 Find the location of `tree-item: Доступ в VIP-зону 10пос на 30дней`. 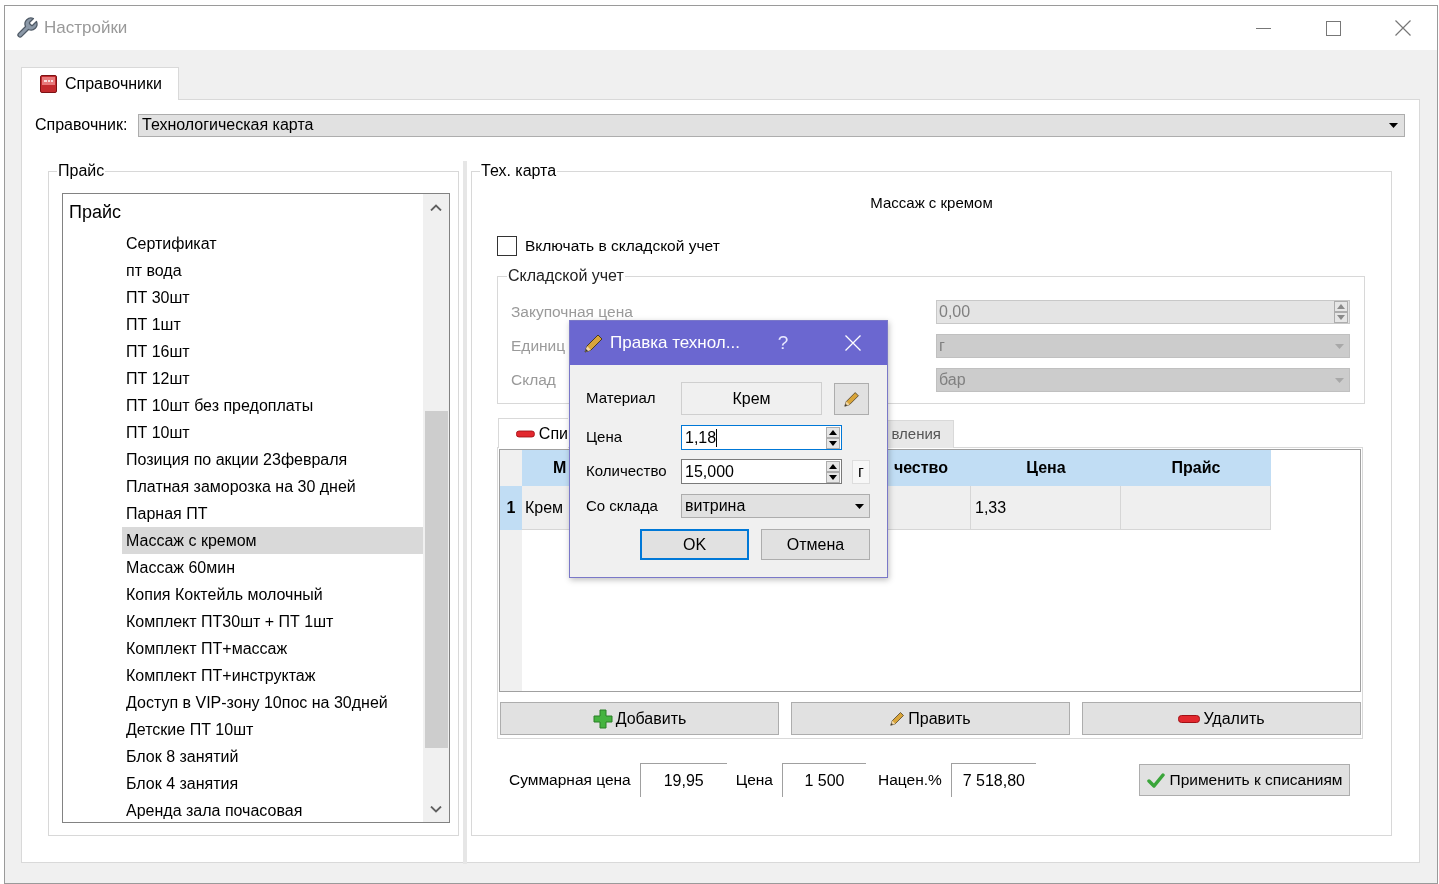

tree-item: Доступ в VIP-зону 10пос на 30дней is located at coordinates (272, 702).